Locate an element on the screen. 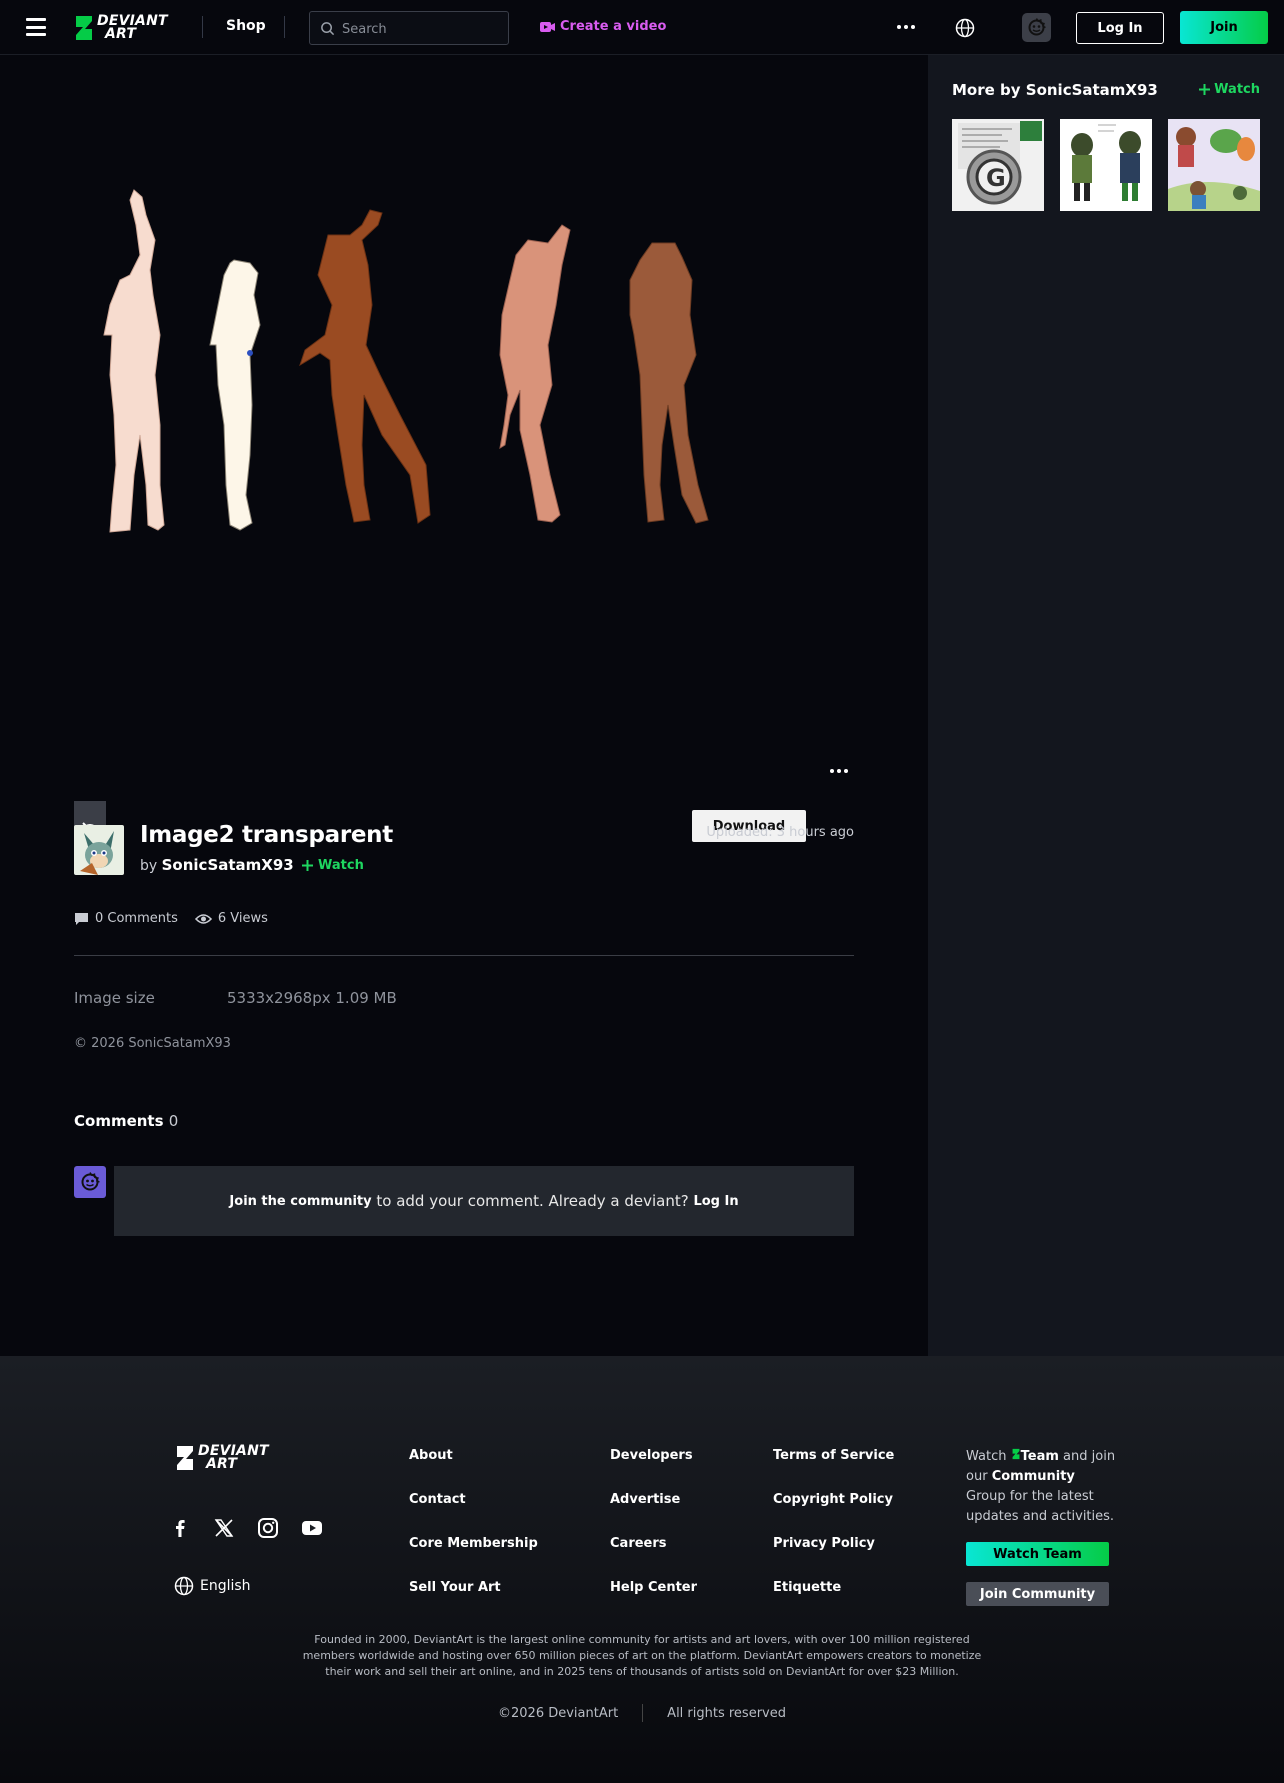 This screenshot has height=1783, width=1284. footer-link-terms: Terms of Service is located at coordinates (833, 1455).